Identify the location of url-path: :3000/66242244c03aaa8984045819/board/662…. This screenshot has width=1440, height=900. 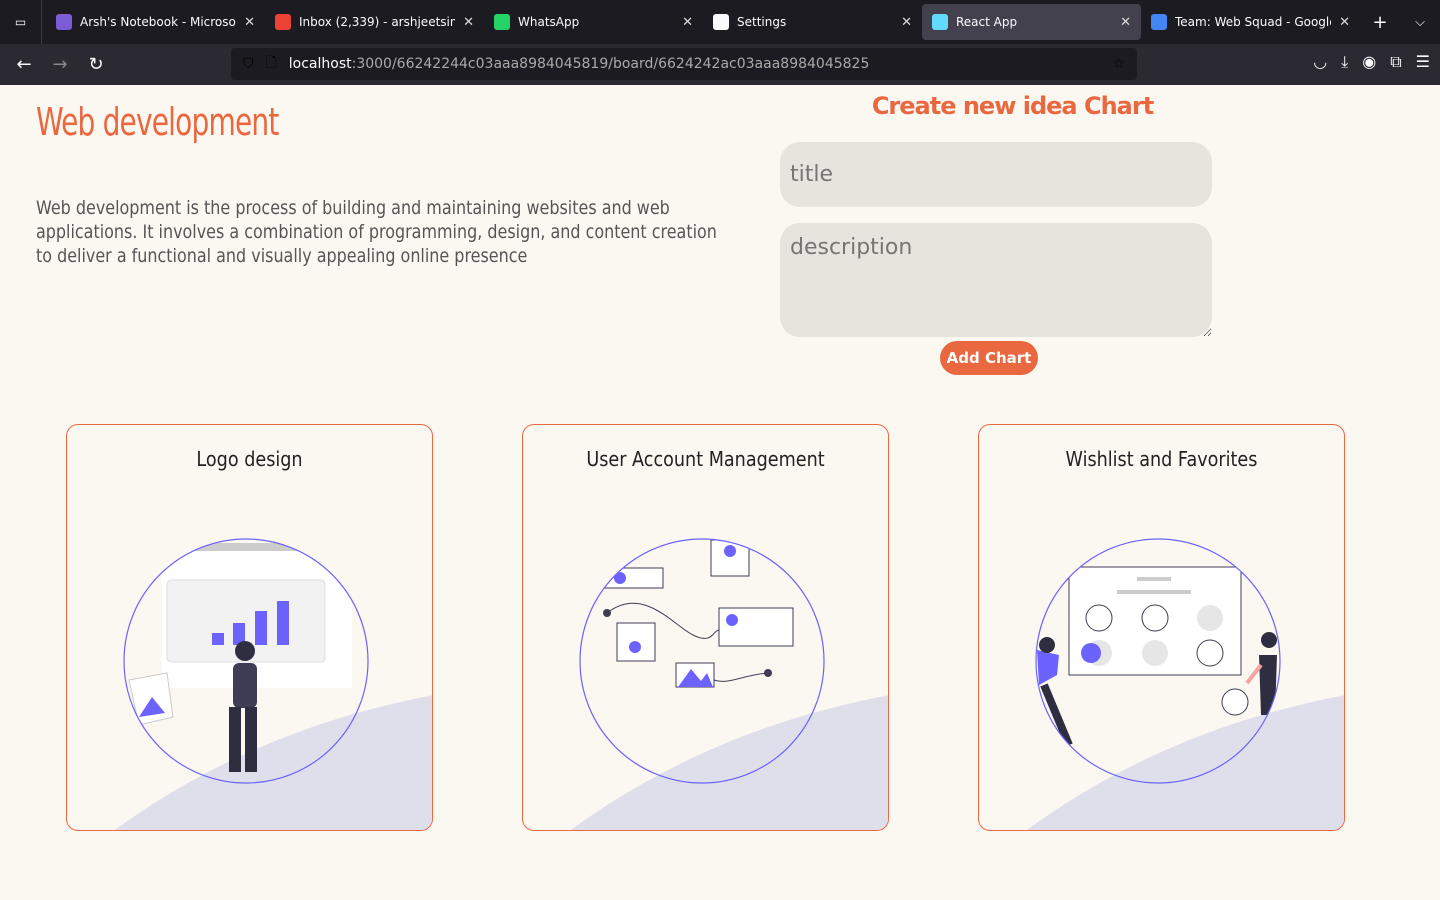
(610, 64).